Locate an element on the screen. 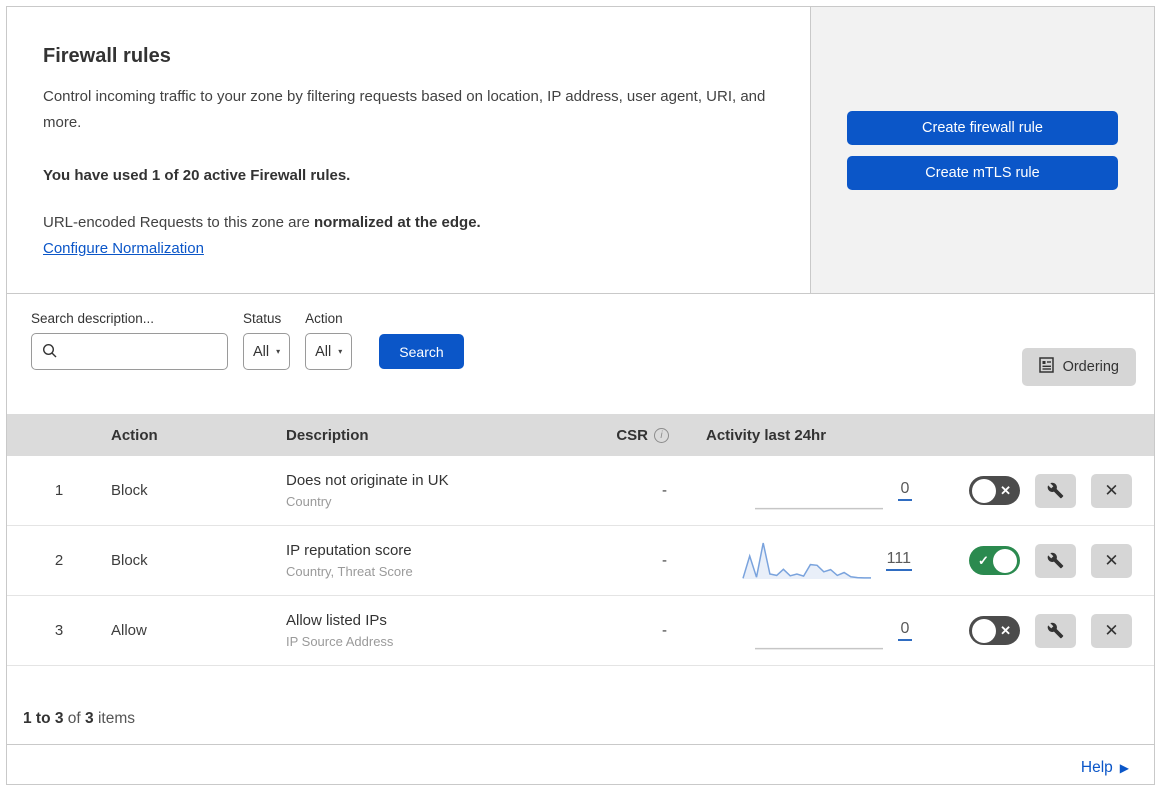  ordering-list-icon is located at coordinates (1046, 367).